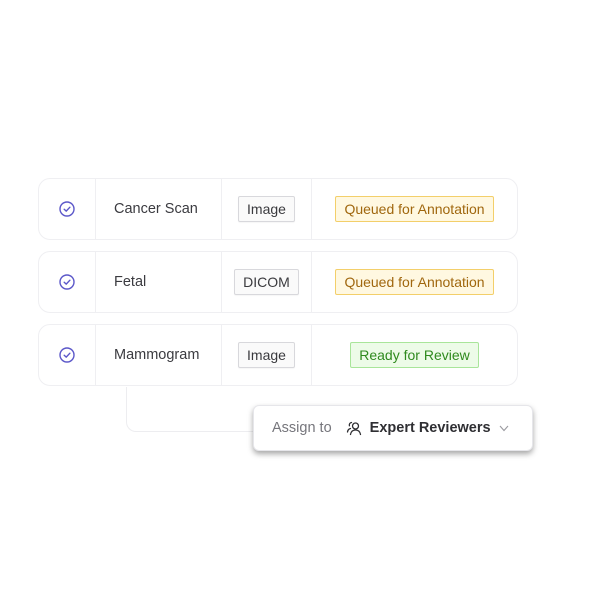  What do you see at coordinates (266, 282) in the screenshot?
I see `type-tag: DICOM` at bounding box center [266, 282].